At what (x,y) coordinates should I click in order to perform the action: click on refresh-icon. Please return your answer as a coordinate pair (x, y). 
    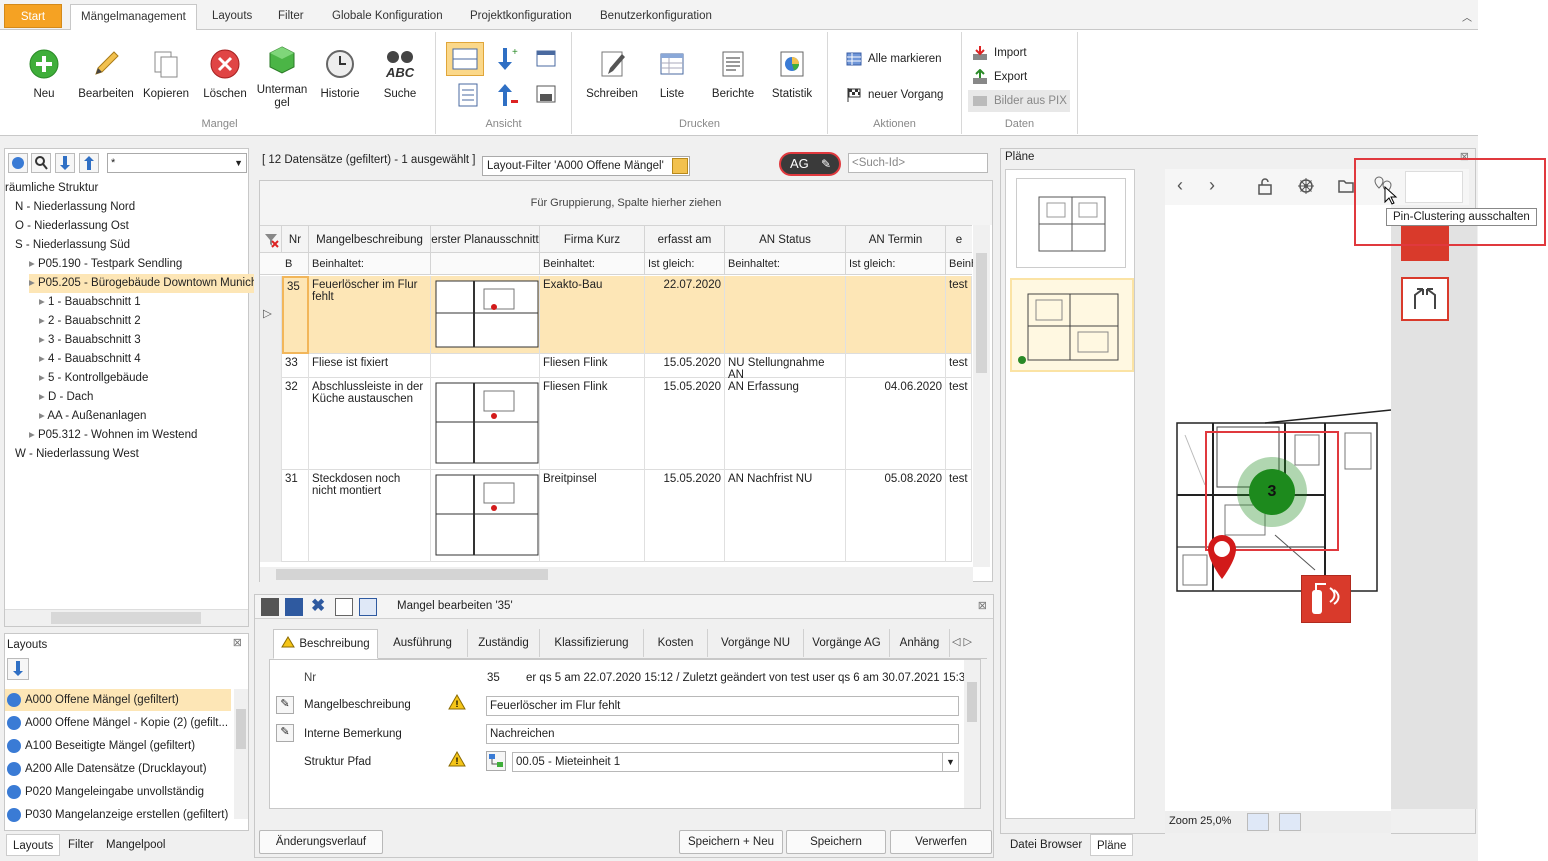
    Looking at the image, I should click on (18, 163).